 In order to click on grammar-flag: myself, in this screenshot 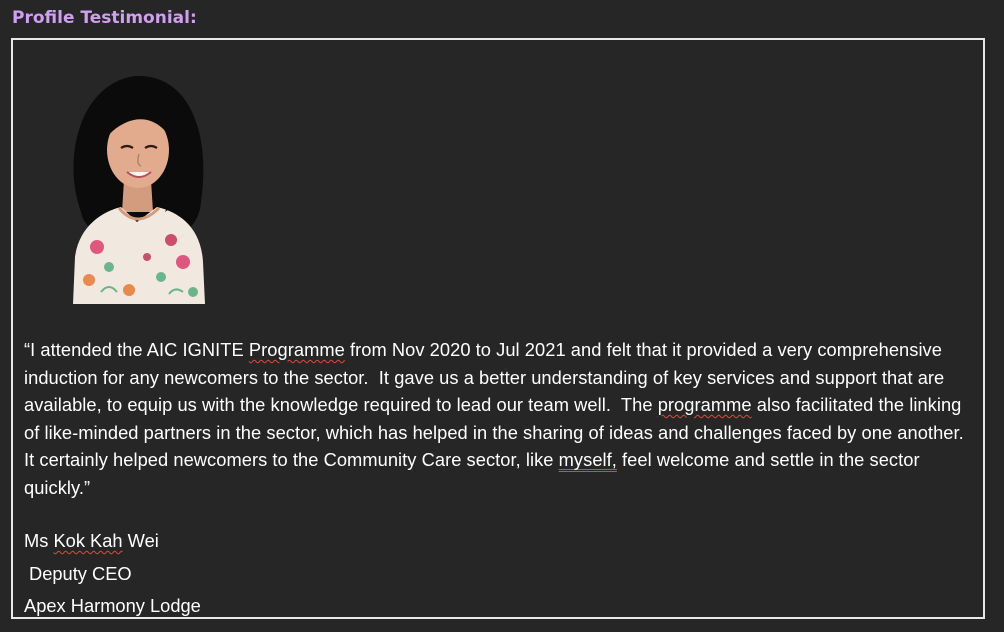, I will do `click(588, 459)`.